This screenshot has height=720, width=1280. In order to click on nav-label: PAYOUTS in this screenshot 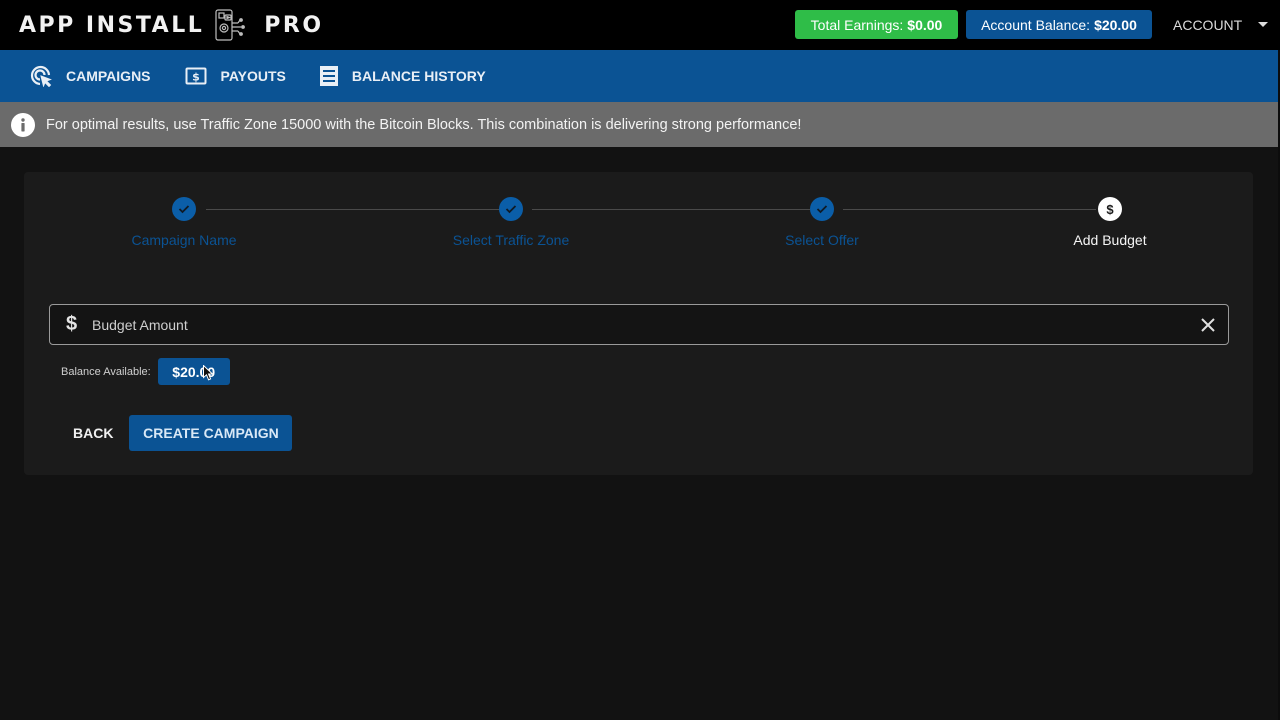, I will do `click(253, 76)`.